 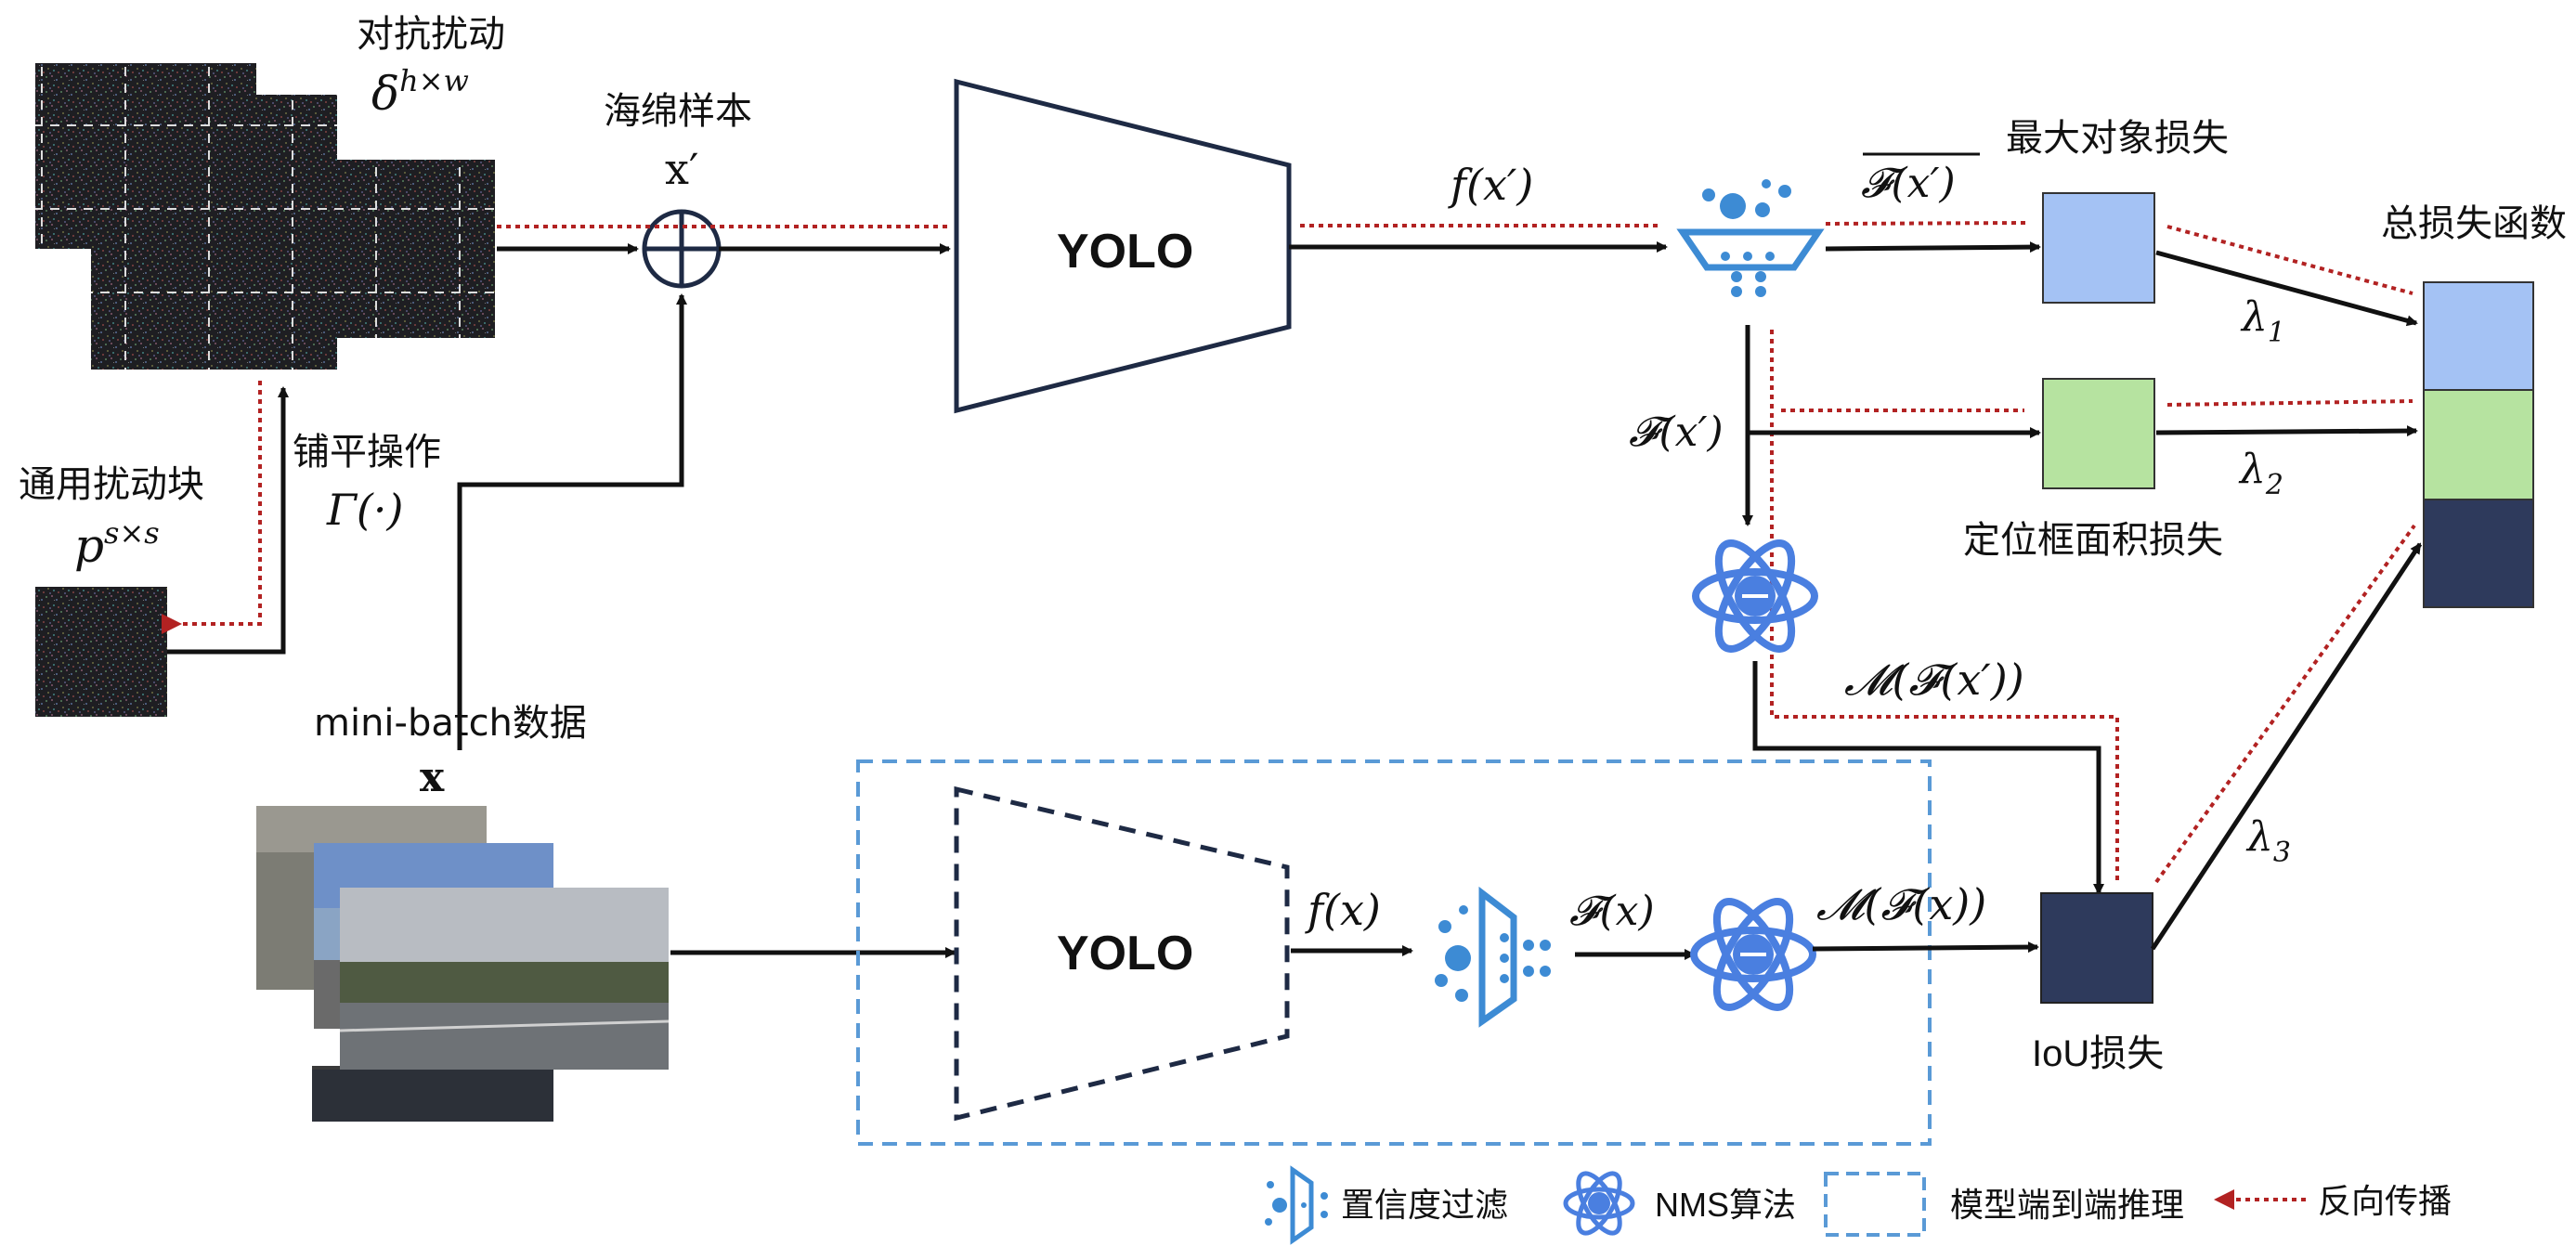 What do you see at coordinates (1934, 680) in the screenshot?
I see `M-F-xprime-label: 𝓜(𝓕(x′))` at bounding box center [1934, 680].